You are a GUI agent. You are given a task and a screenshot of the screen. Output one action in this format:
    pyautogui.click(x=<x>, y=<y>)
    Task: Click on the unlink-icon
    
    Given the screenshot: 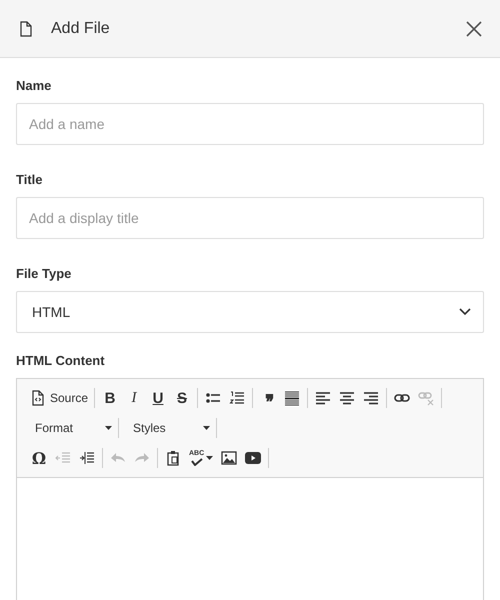 What is the action you would take?
    pyautogui.click(x=426, y=398)
    